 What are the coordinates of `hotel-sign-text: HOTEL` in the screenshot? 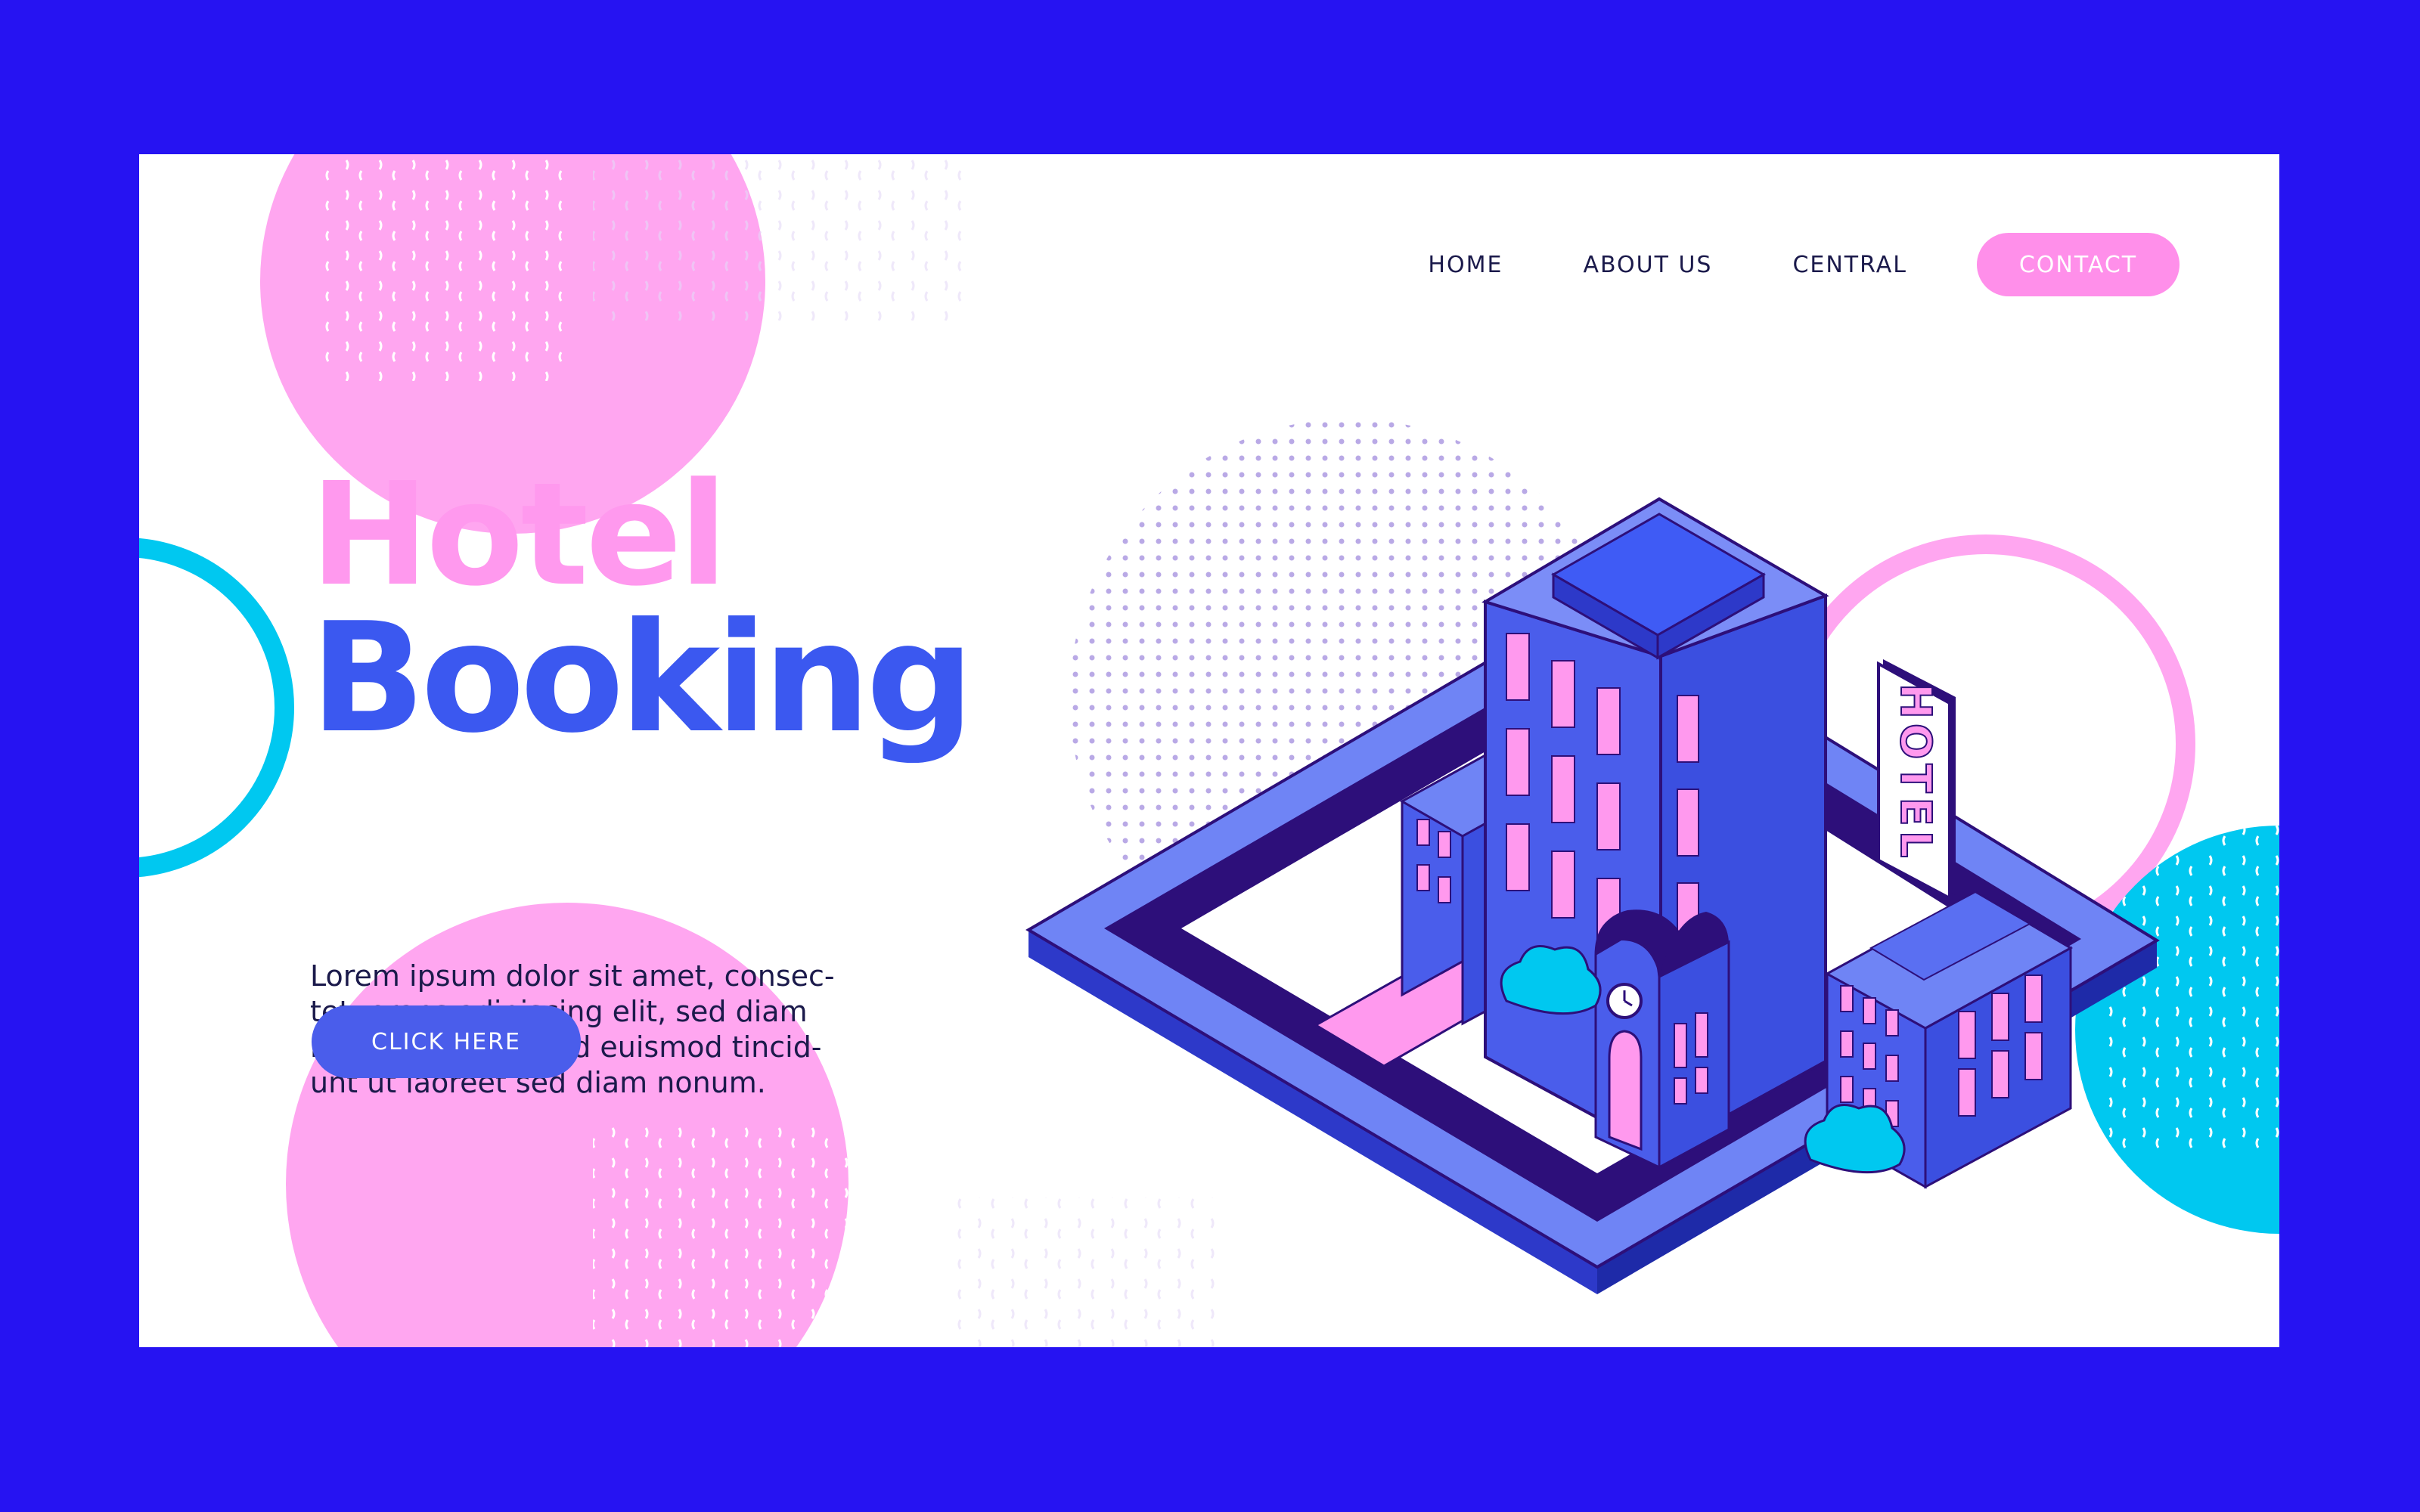 It's located at (1915, 773).